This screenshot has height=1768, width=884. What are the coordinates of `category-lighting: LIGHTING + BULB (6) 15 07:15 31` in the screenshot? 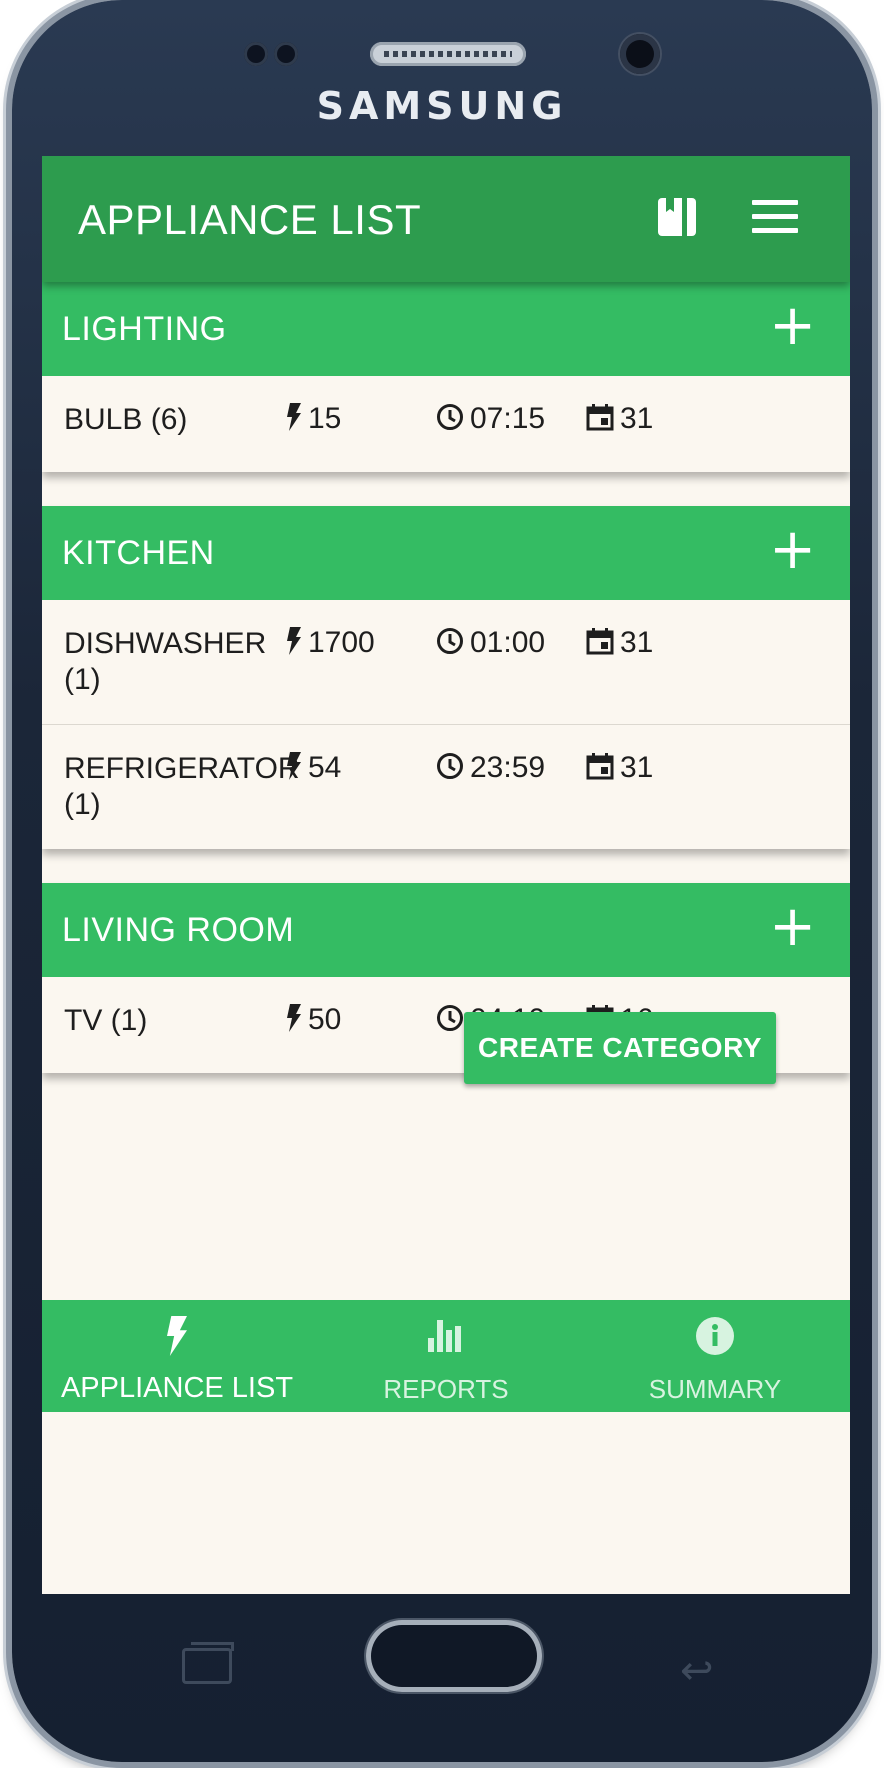 It's located at (446, 377).